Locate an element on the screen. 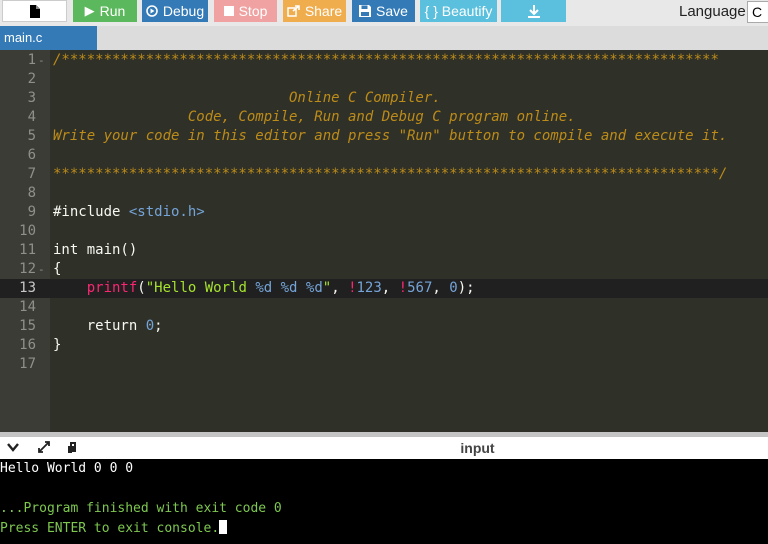 The width and height of the screenshot is (768, 544). console-cursor is located at coordinates (223, 527).